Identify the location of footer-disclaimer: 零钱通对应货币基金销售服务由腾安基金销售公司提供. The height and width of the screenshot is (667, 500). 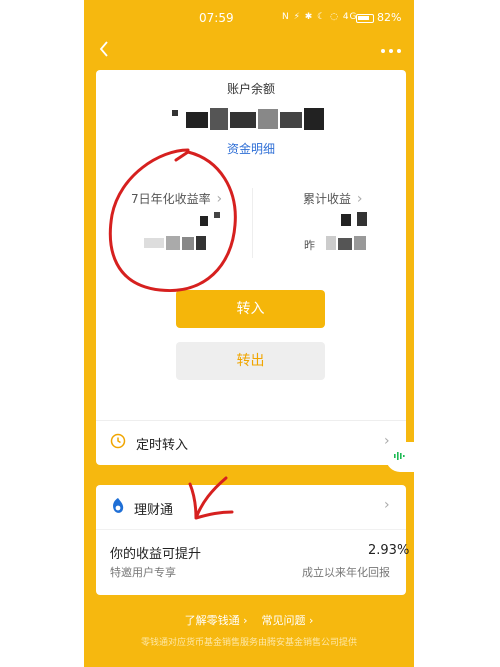
(248, 643).